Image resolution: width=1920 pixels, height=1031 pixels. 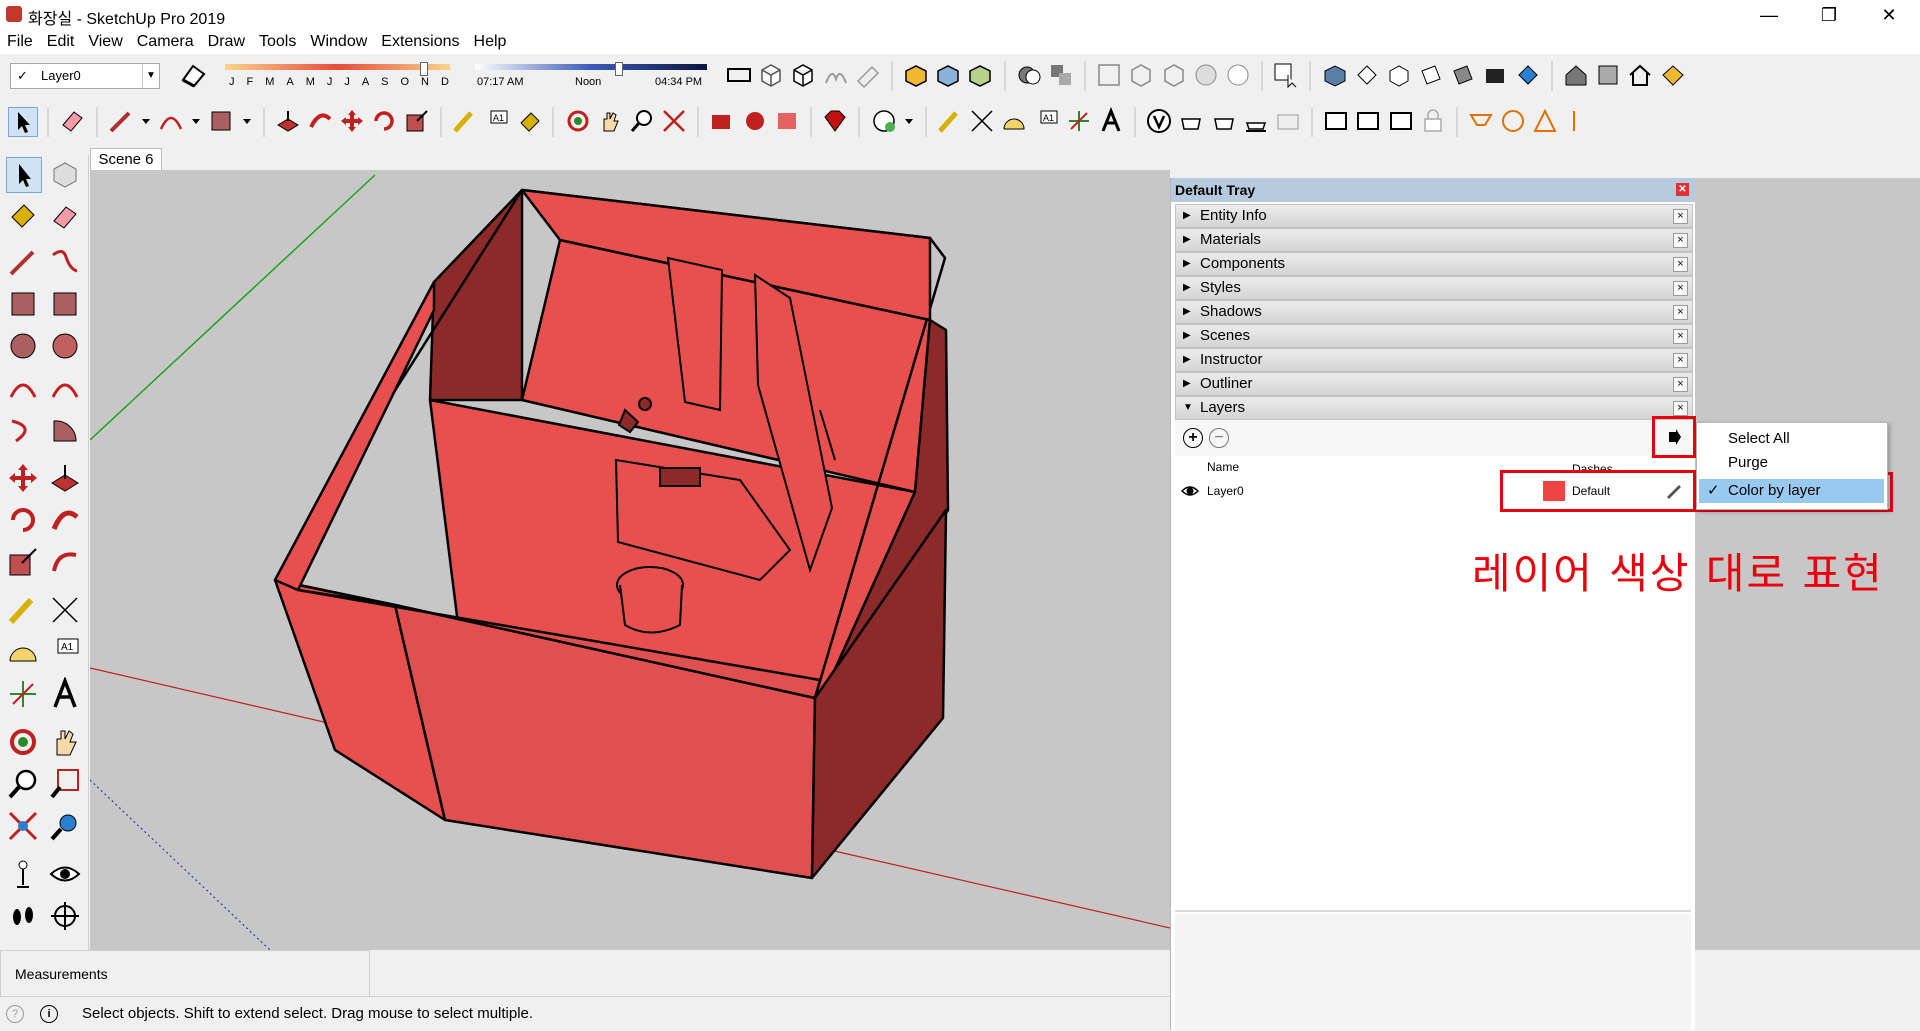 I want to click on solid-tools-split-icon, so click(x=980, y=75).